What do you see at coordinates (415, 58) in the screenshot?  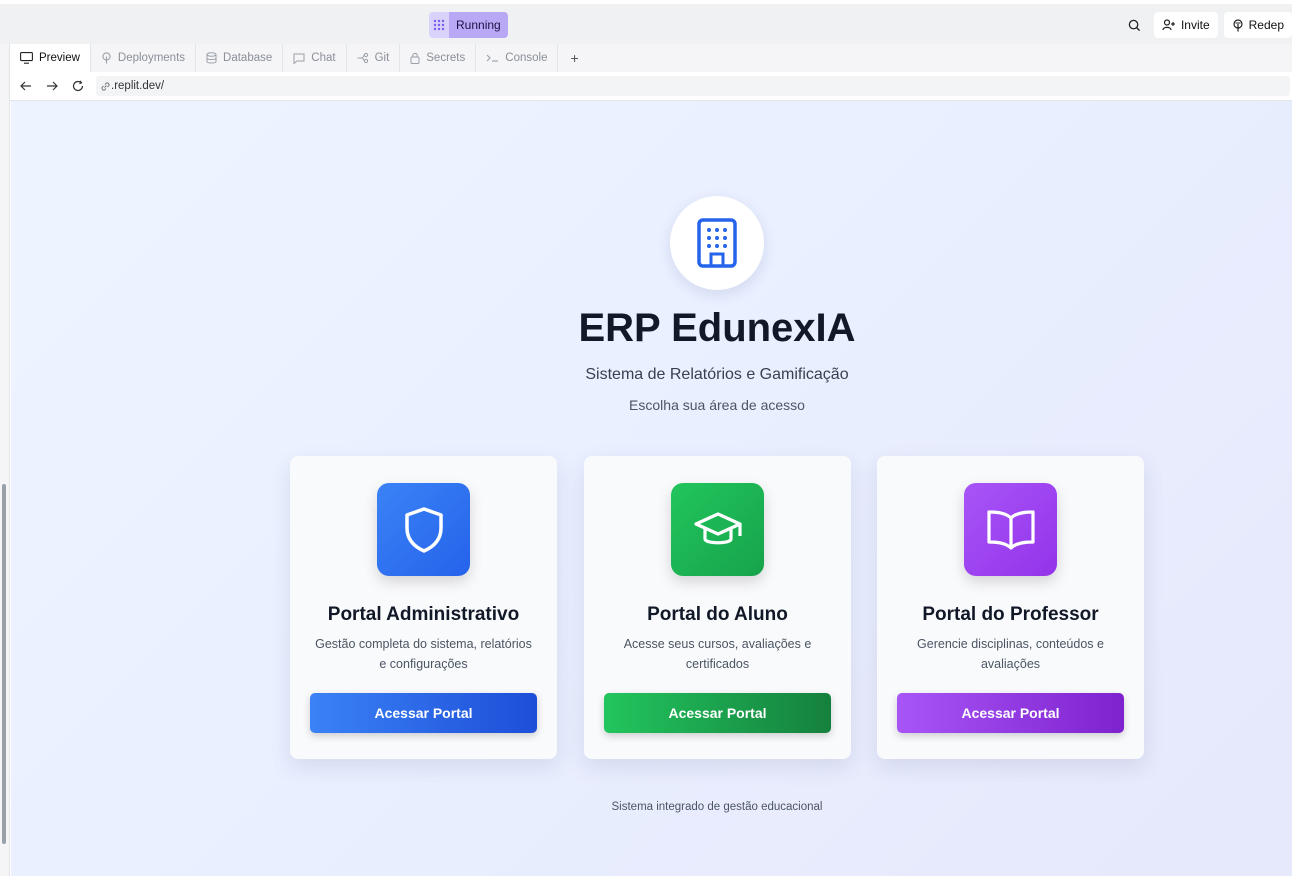 I see `lock-icon` at bounding box center [415, 58].